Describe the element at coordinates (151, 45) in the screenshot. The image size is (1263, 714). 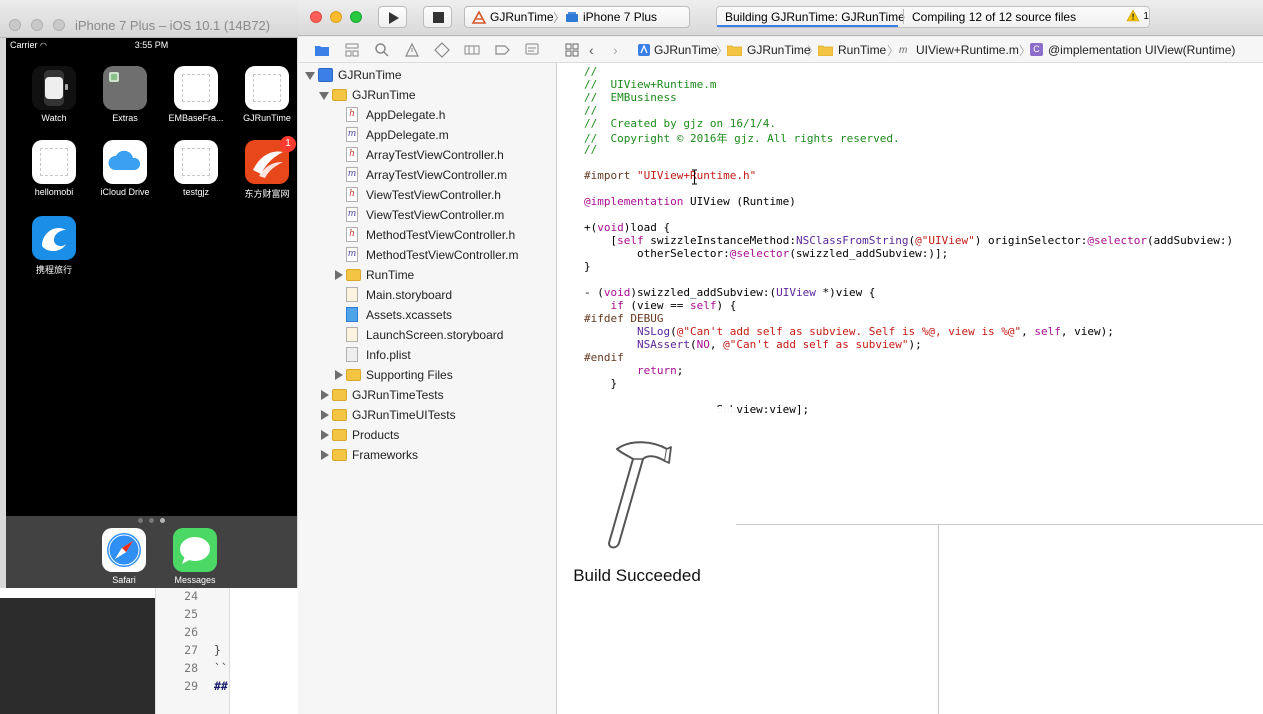
I see `status-bar: Carrier ◠ 3:55 PM` at that location.